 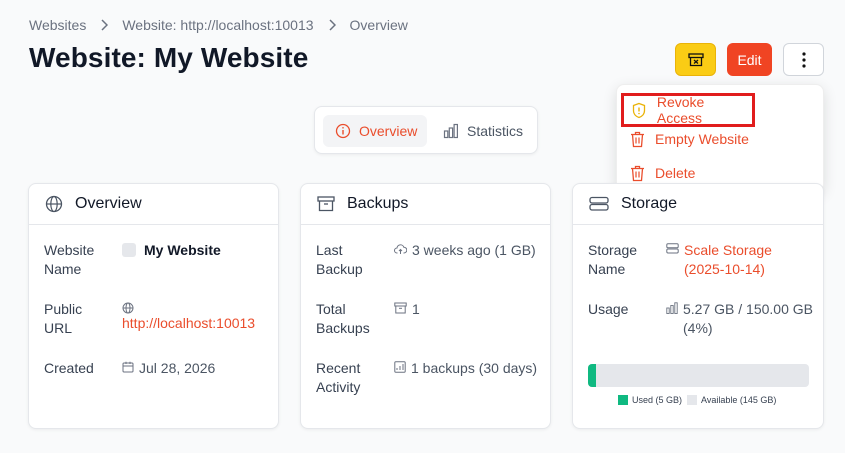 What do you see at coordinates (388, 131) in the screenshot?
I see `tab-label: Overview` at bounding box center [388, 131].